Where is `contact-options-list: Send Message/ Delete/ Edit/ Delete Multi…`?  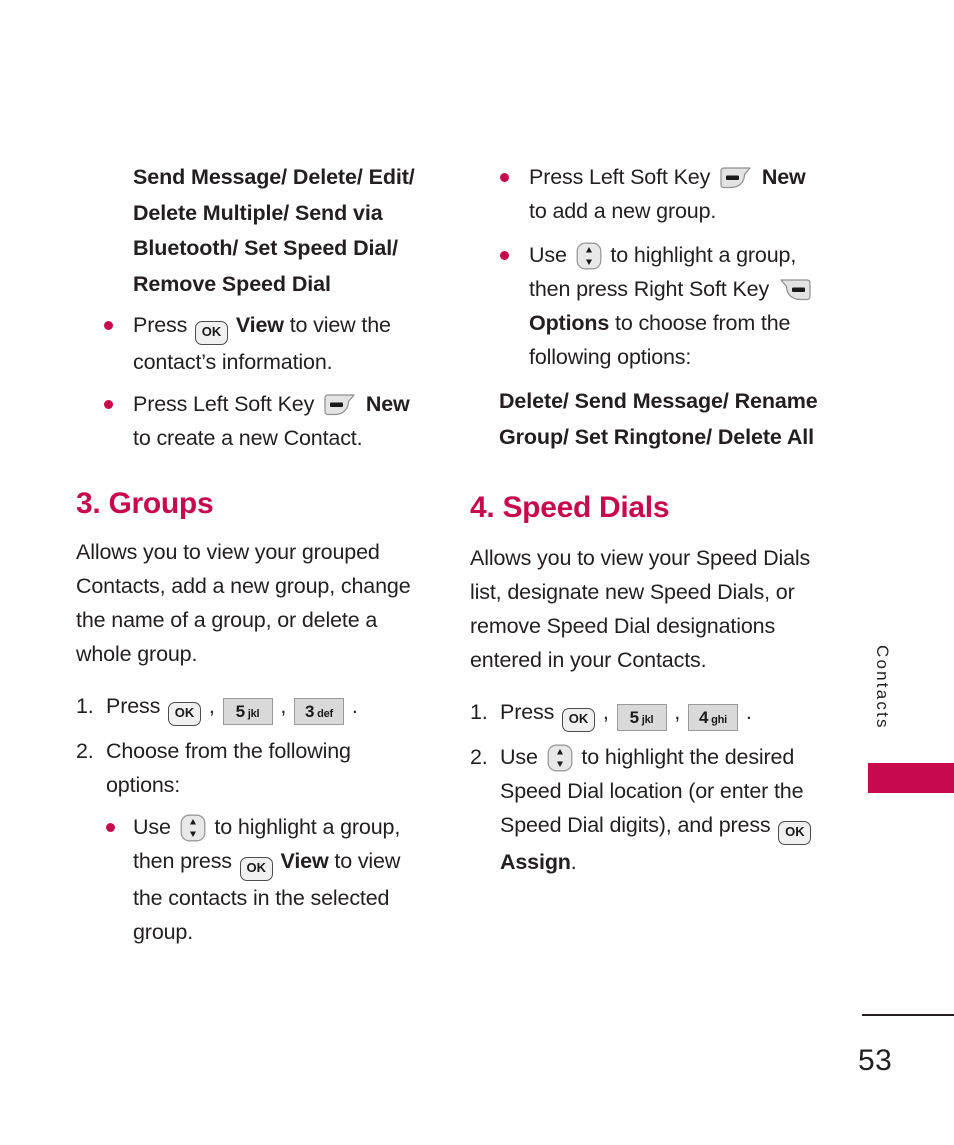
contact-options-list: Send Message/ Delete/ Edit/ Delete Multi… is located at coordinates (274, 230).